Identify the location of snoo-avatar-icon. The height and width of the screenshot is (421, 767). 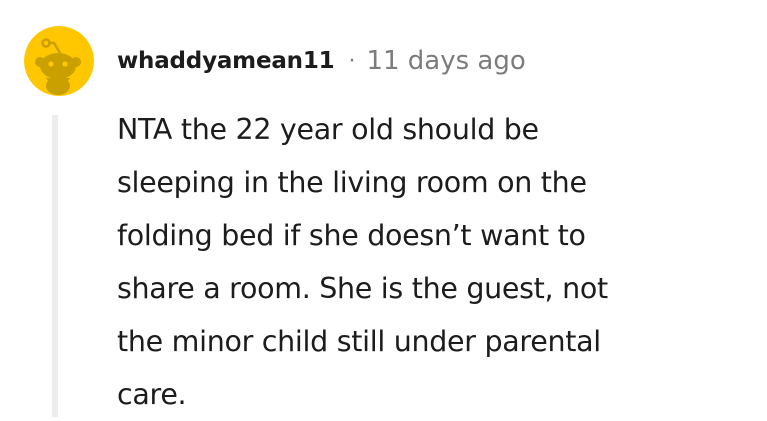
(59, 61).